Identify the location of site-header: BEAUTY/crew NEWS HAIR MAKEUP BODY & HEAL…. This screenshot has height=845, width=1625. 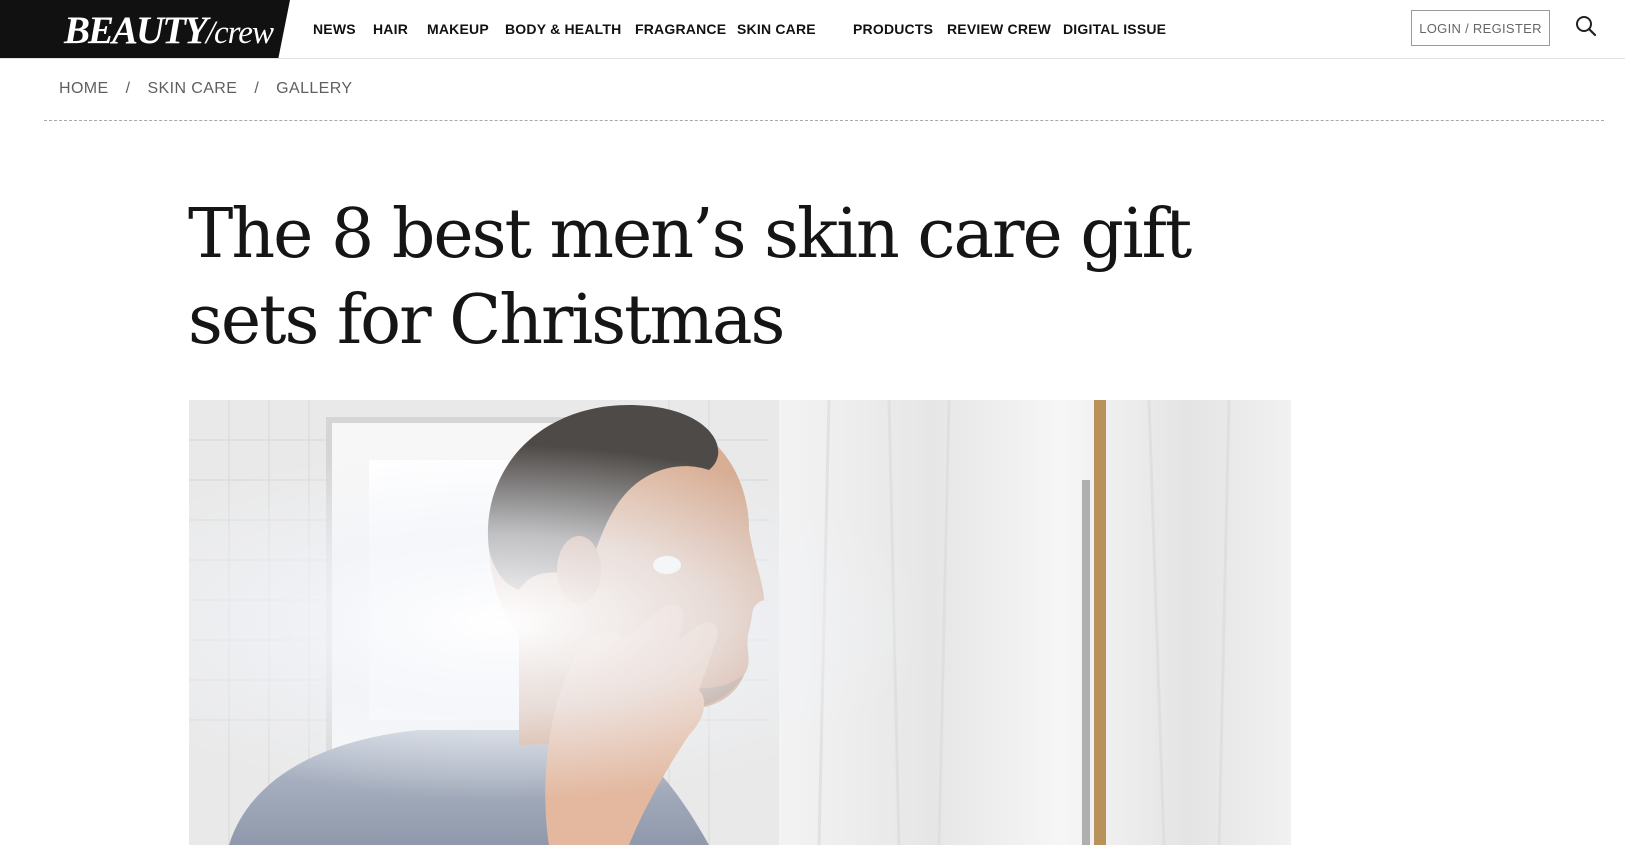
(812, 29).